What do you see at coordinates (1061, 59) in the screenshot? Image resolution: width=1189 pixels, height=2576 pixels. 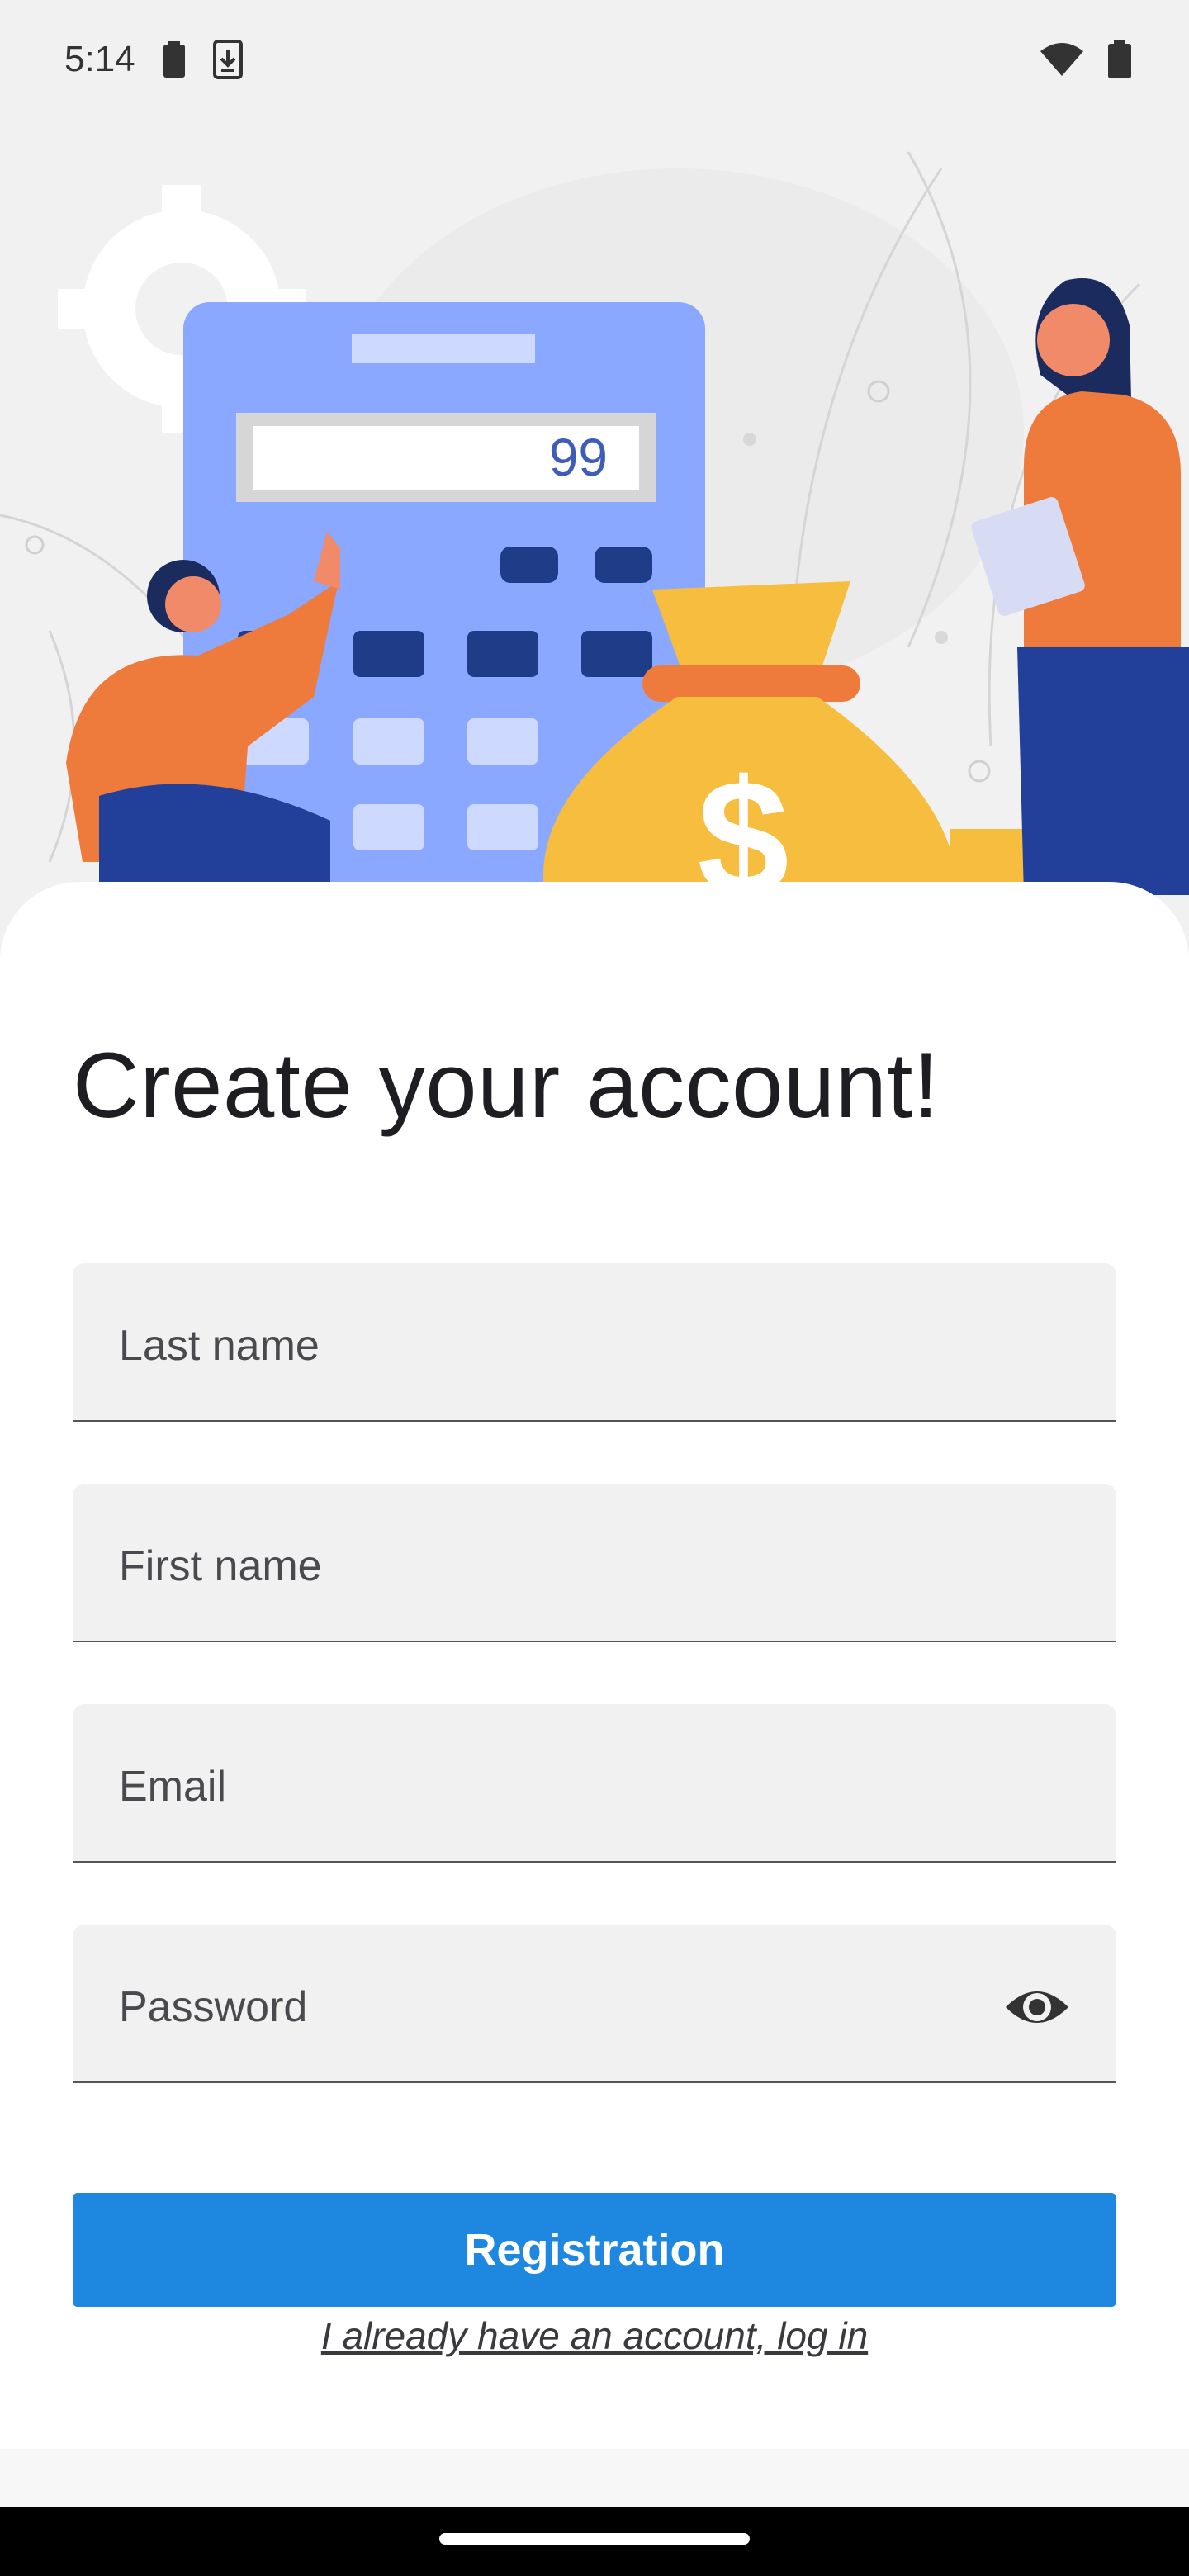 I see `wifi-icon` at bounding box center [1061, 59].